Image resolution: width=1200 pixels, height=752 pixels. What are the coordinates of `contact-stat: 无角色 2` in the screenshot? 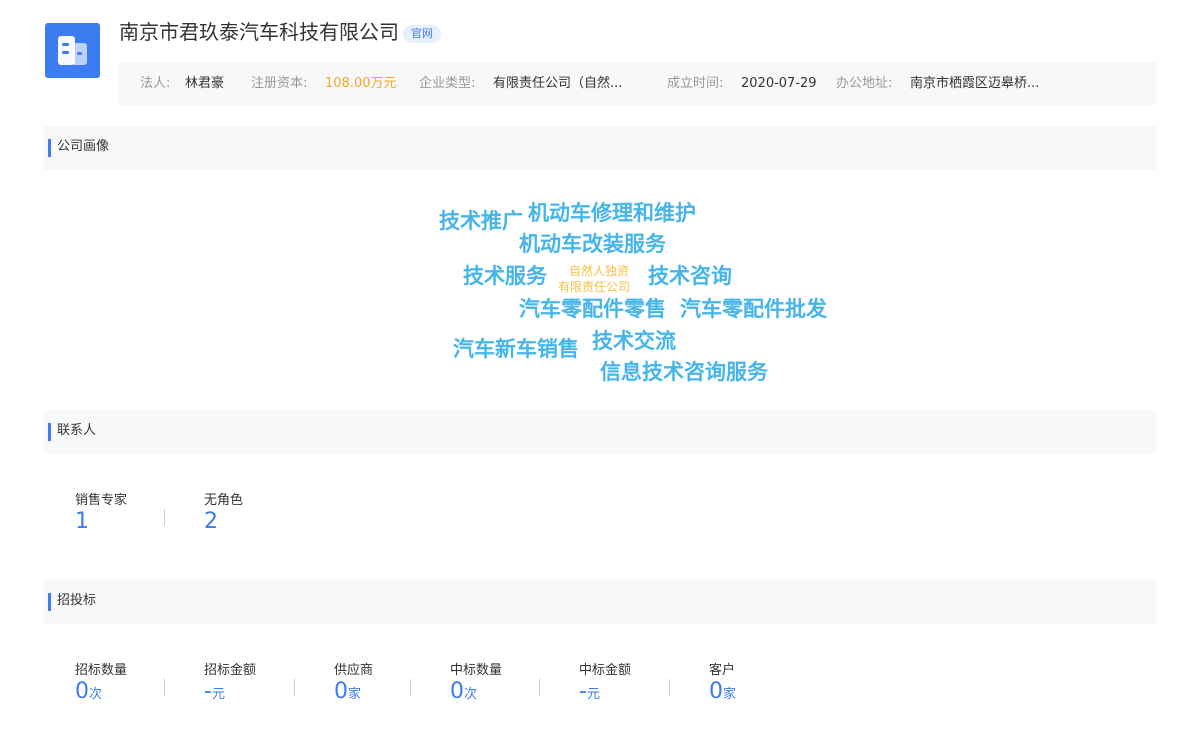 It's located at (223, 513).